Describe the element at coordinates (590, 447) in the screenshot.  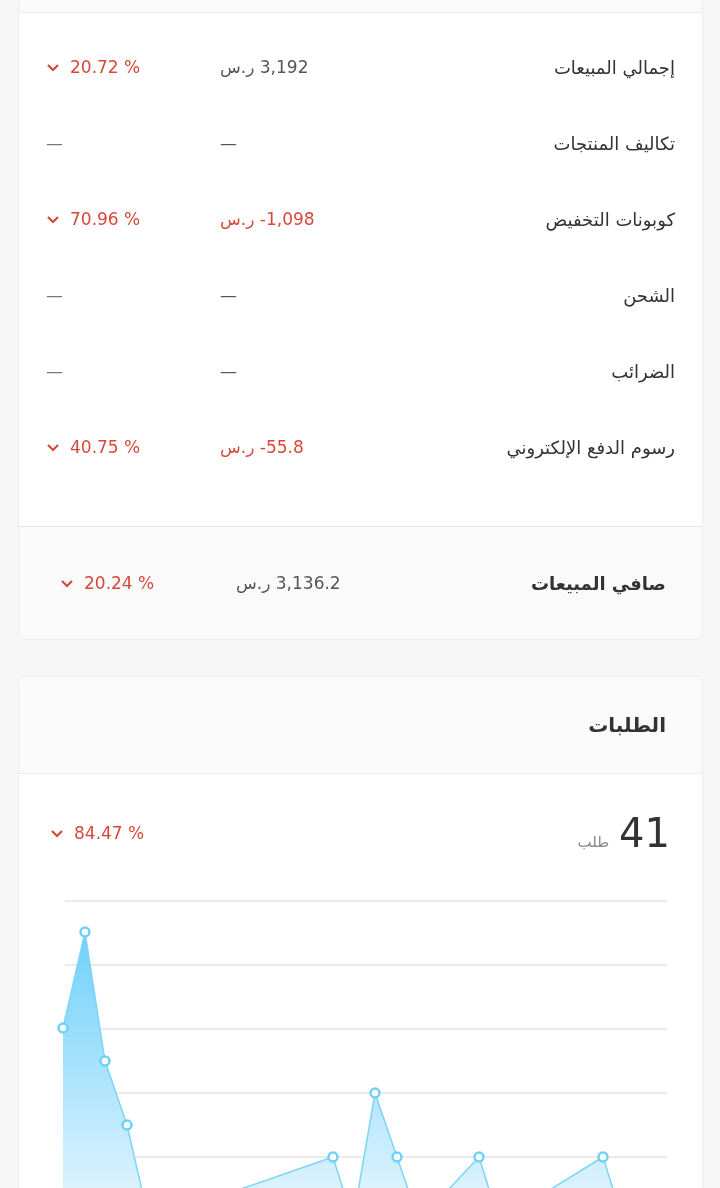
I see `metric-label: رسوم الدفع الإلكتروني` at that location.